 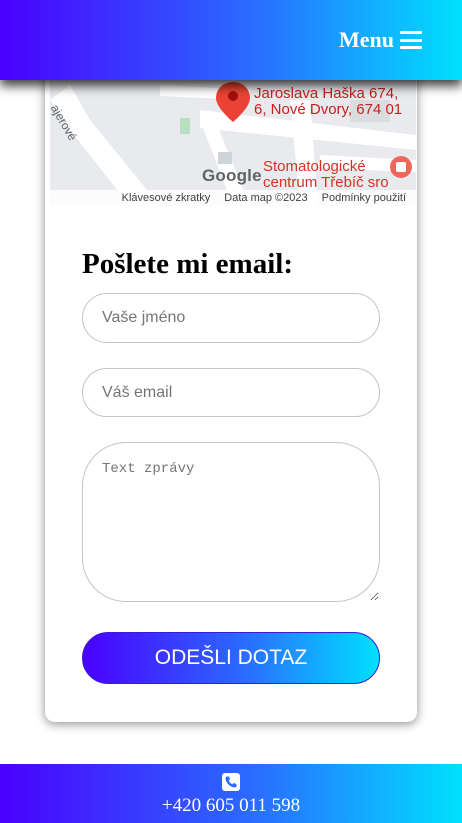 What do you see at coordinates (326, 182) in the screenshot?
I see `map-poi-line2: centrum Třebíč sro` at bounding box center [326, 182].